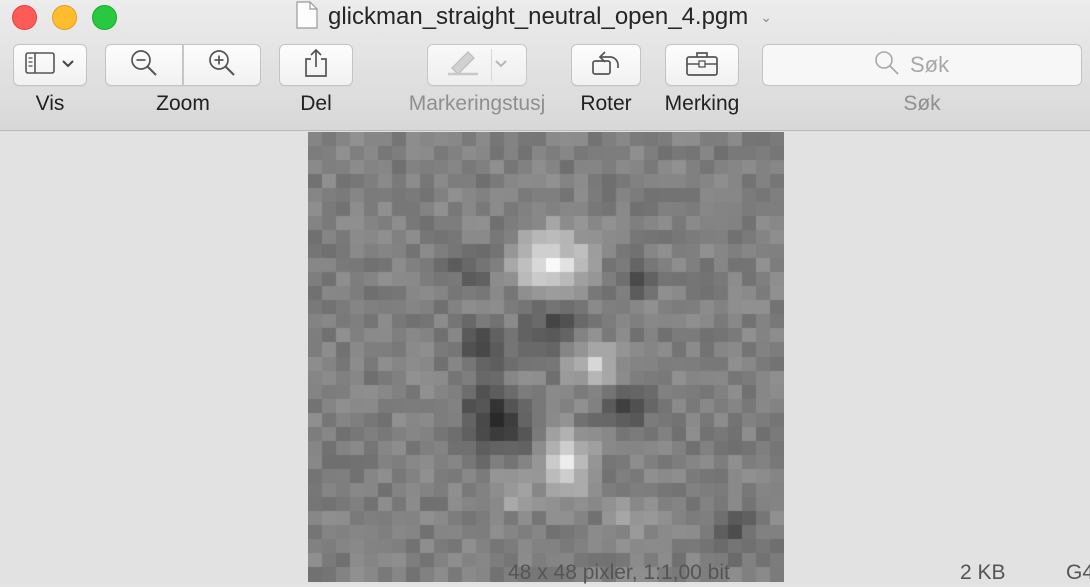  What do you see at coordinates (104, 17) in the screenshot?
I see `maximize-window-button` at bounding box center [104, 17].